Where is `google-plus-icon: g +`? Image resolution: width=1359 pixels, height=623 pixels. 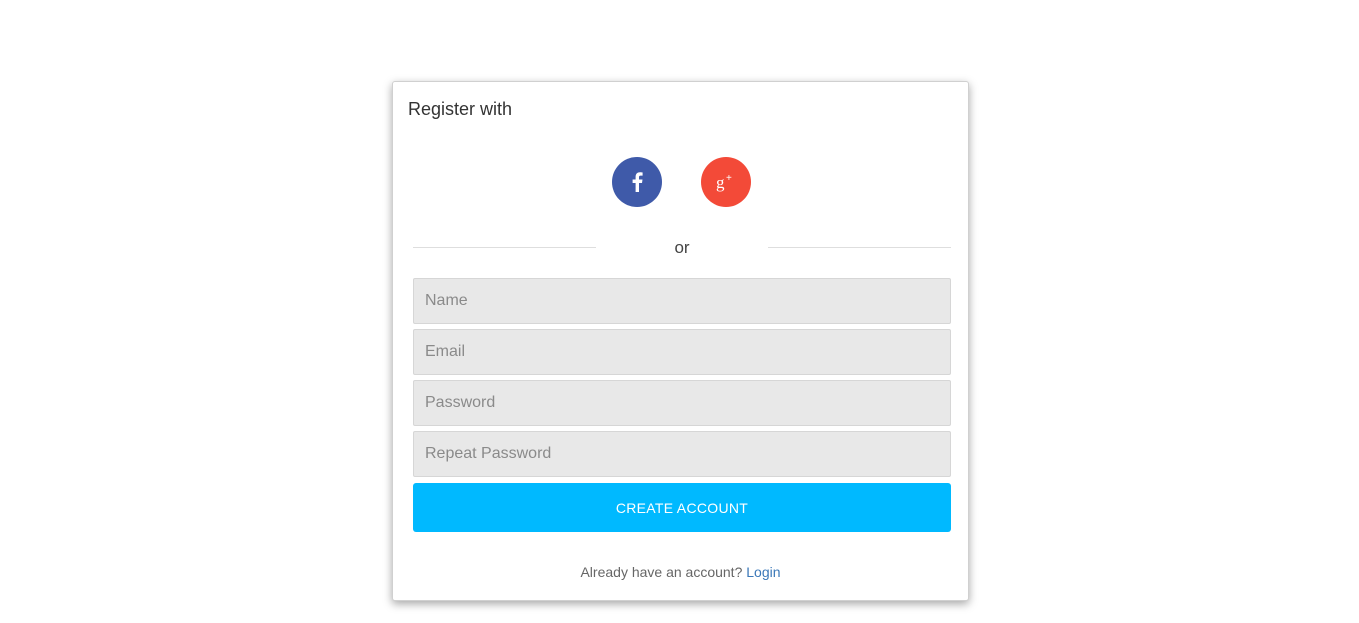
google-plus-icon: g + is located at coordinates (726, 182).